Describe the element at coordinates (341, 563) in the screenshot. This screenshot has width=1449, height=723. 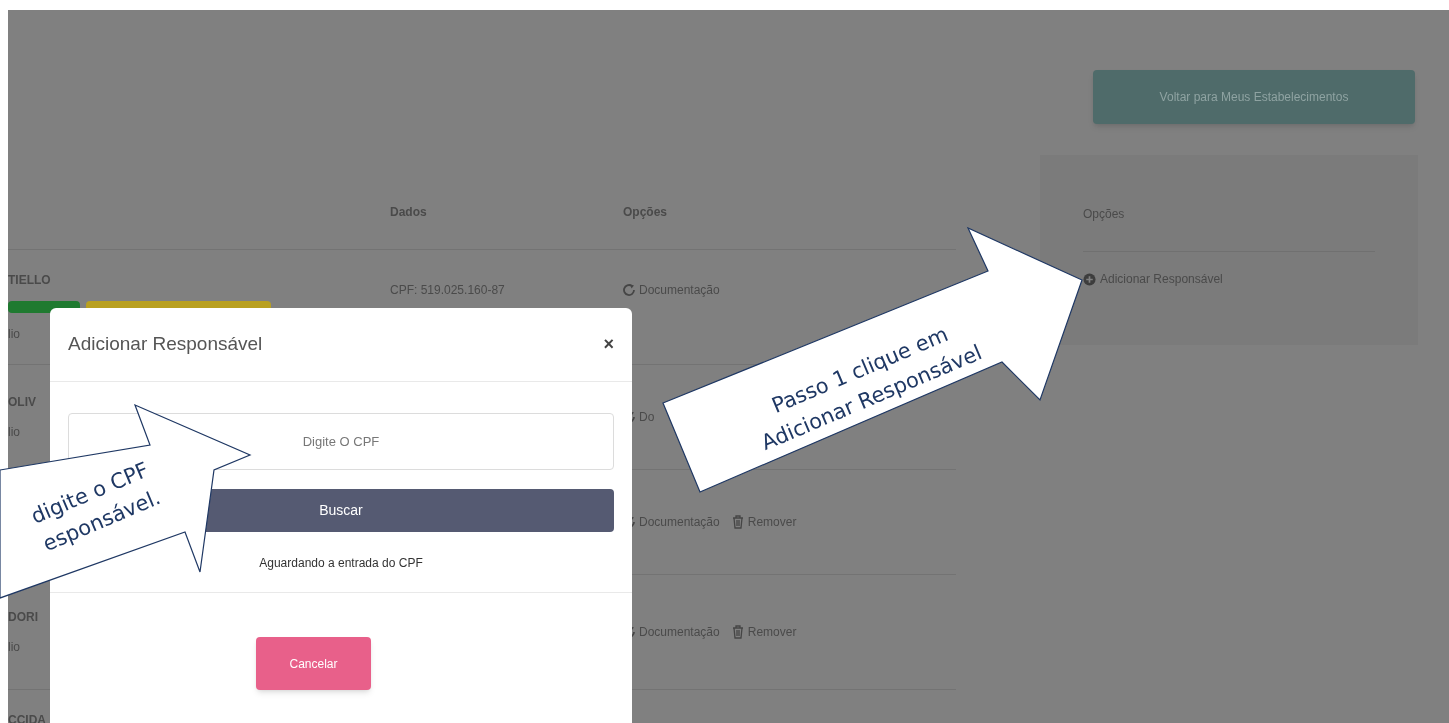
I see `status-text: Aguardando a entrada do CPF` at that location.